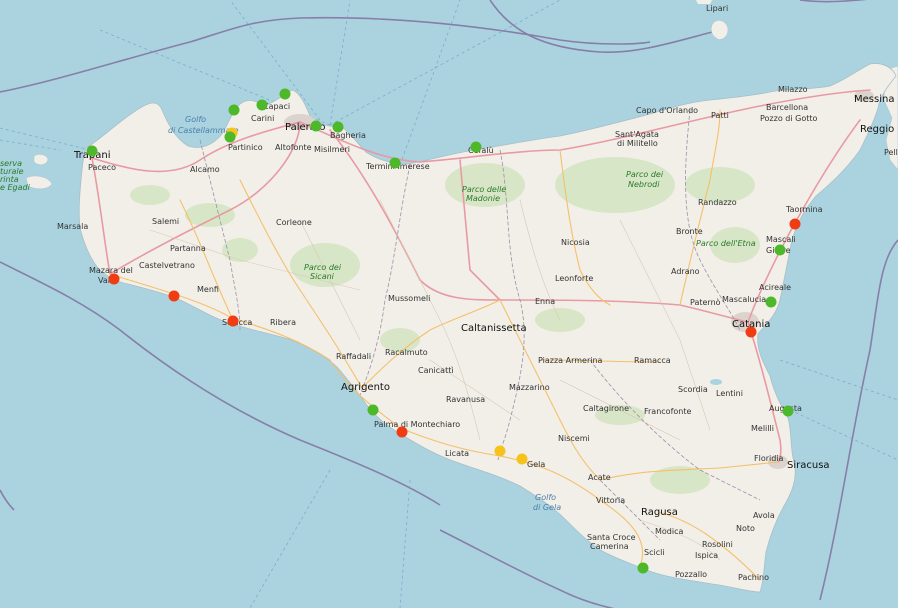 The image size is (898, 608). What do you see at coordinates (457, 453) in the screenshot?
I see `label-licata: Licata` at bounding box center [457, 453].